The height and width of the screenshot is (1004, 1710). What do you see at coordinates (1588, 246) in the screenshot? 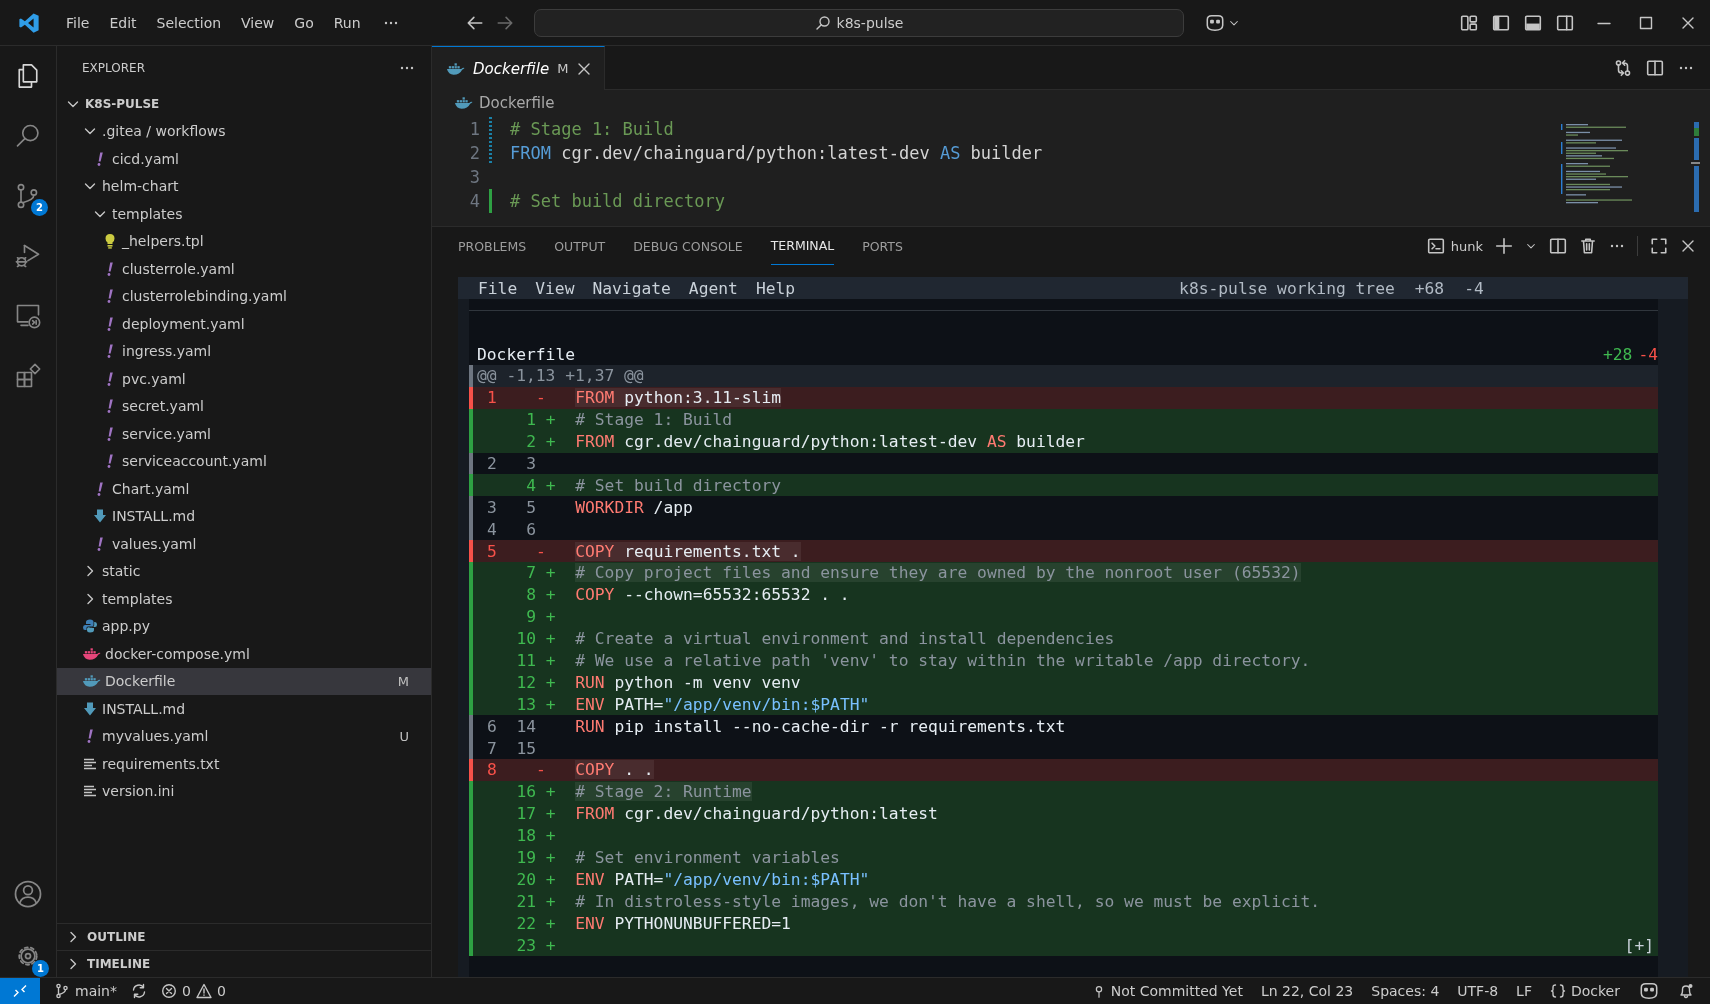
I see `trash-icon` at bounding box center [1588, 246].